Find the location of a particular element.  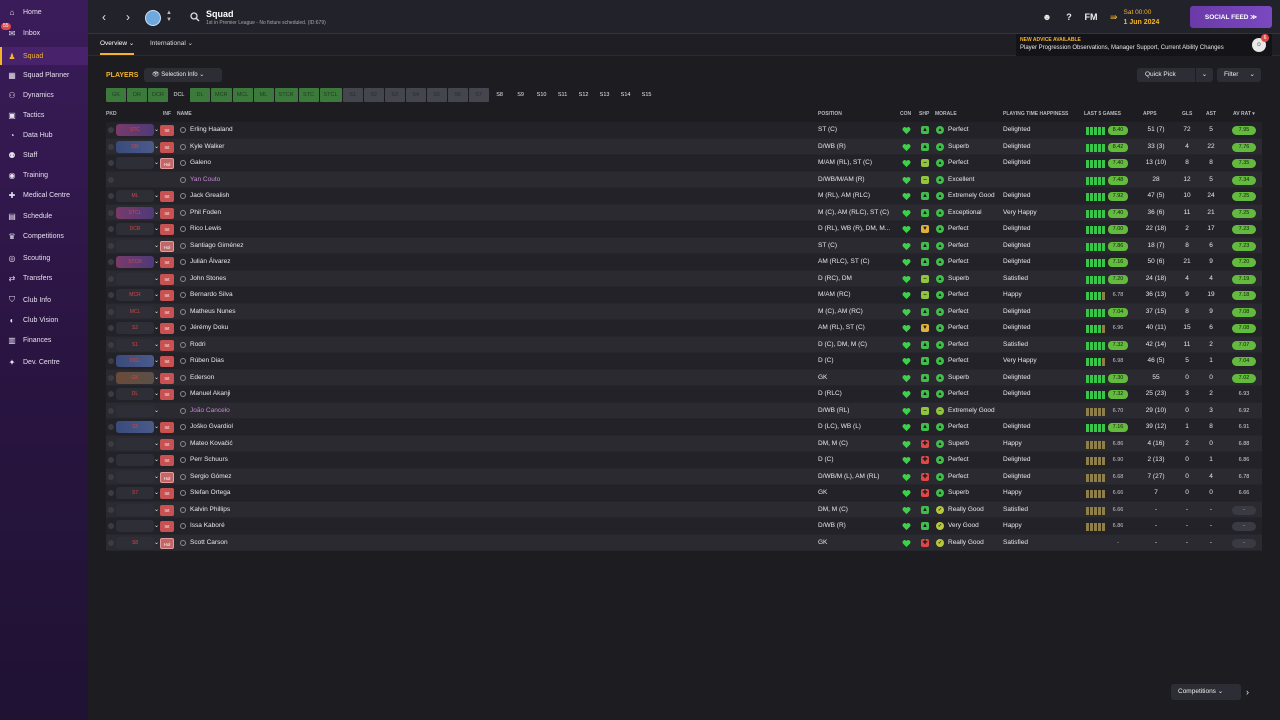

col-last5: LAST 5 GAMES is located at coordinates (1102, 114).